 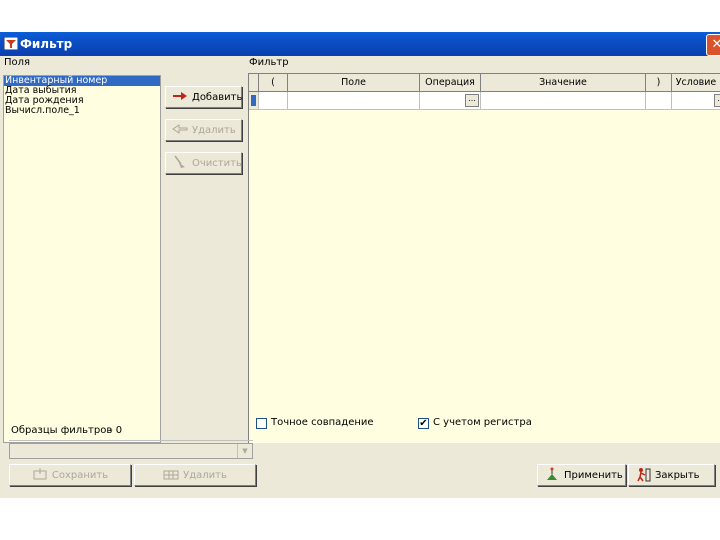 I want to click on filter-samples-select: ▼, so click(x=131, y=451).